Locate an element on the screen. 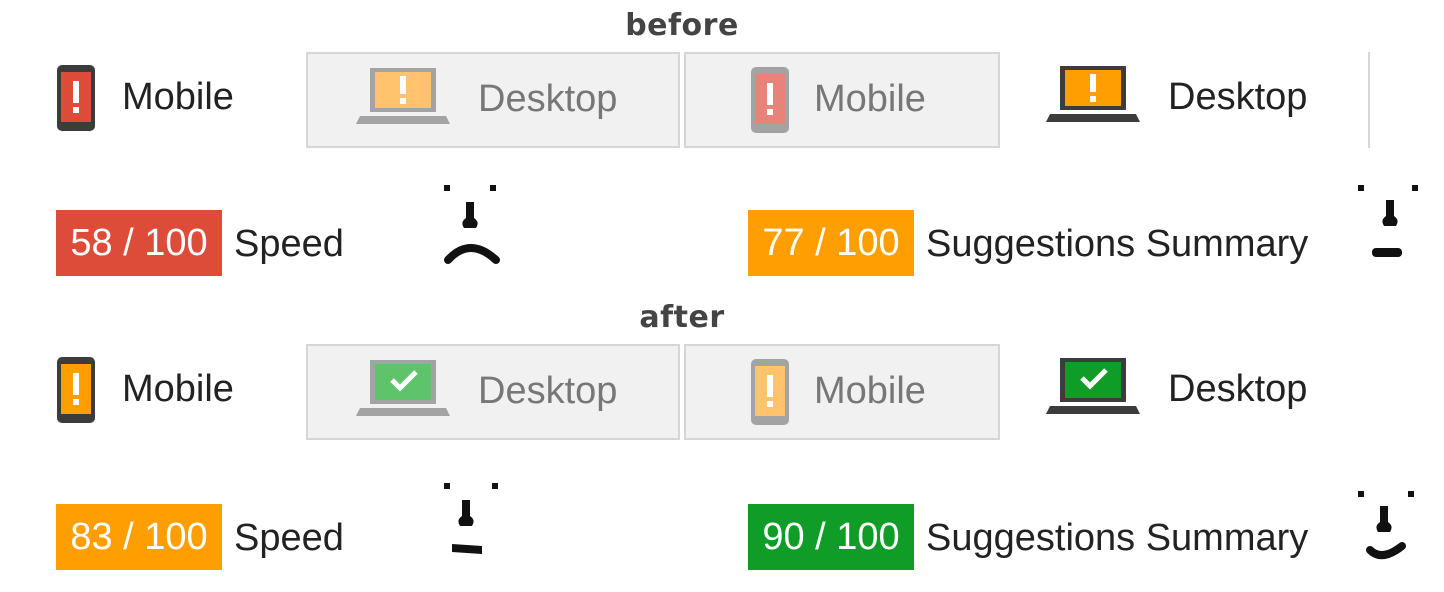 The image size is (1444, 592). speed-score-badge: 58 / 100 is located at coordinates (139, 243).